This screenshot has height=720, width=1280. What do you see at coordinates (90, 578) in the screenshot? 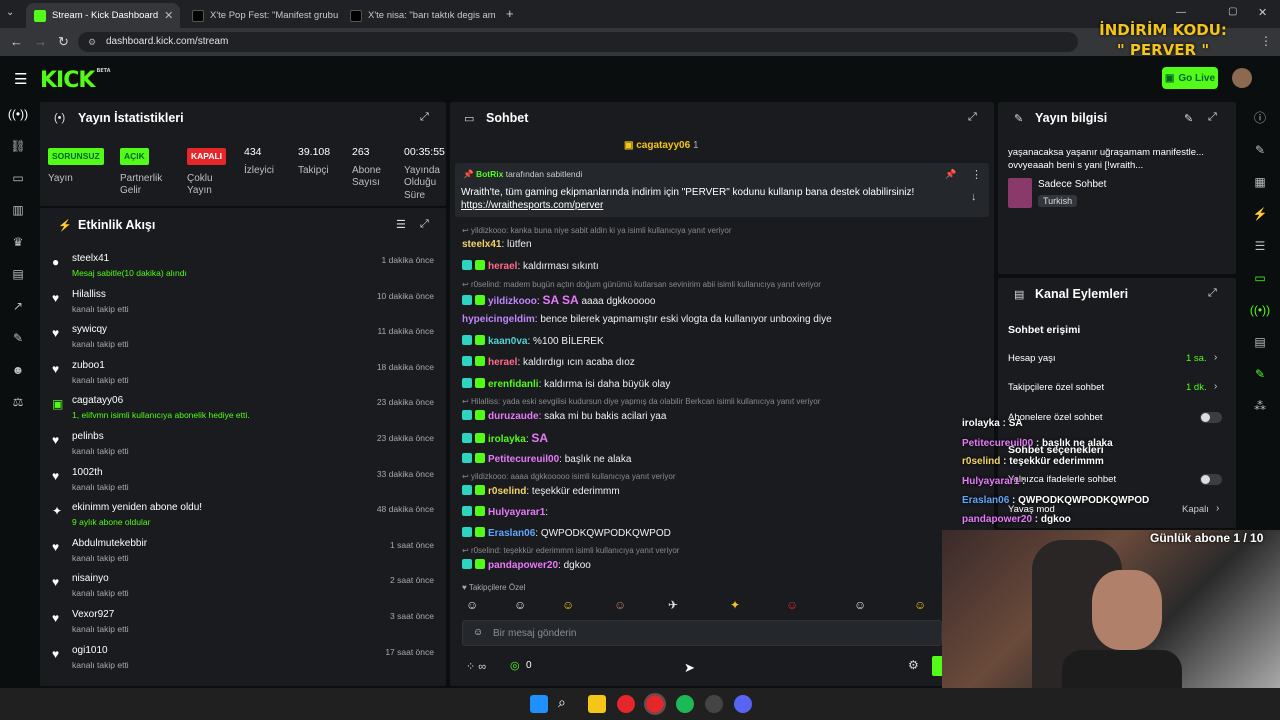
I see `activity-user: nisainyo` at bounding box center [90, 578].